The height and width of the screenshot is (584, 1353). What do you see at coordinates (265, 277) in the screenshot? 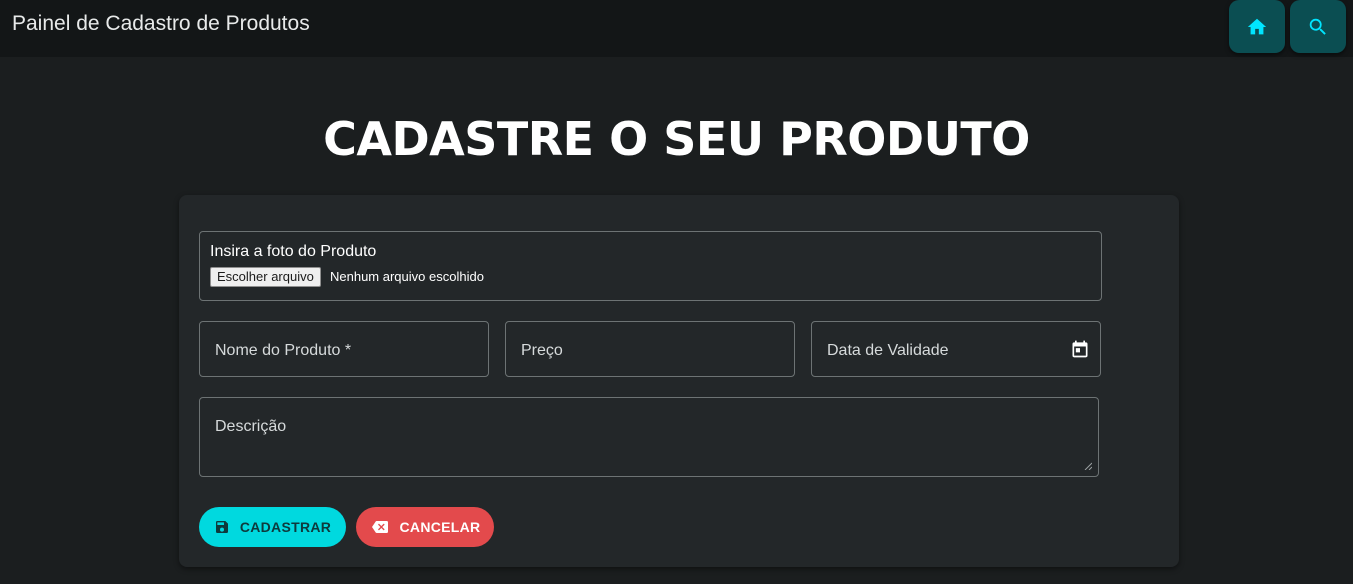
I see `choose-file-button: Escolher arquivo` at bounding box center [265, 277].